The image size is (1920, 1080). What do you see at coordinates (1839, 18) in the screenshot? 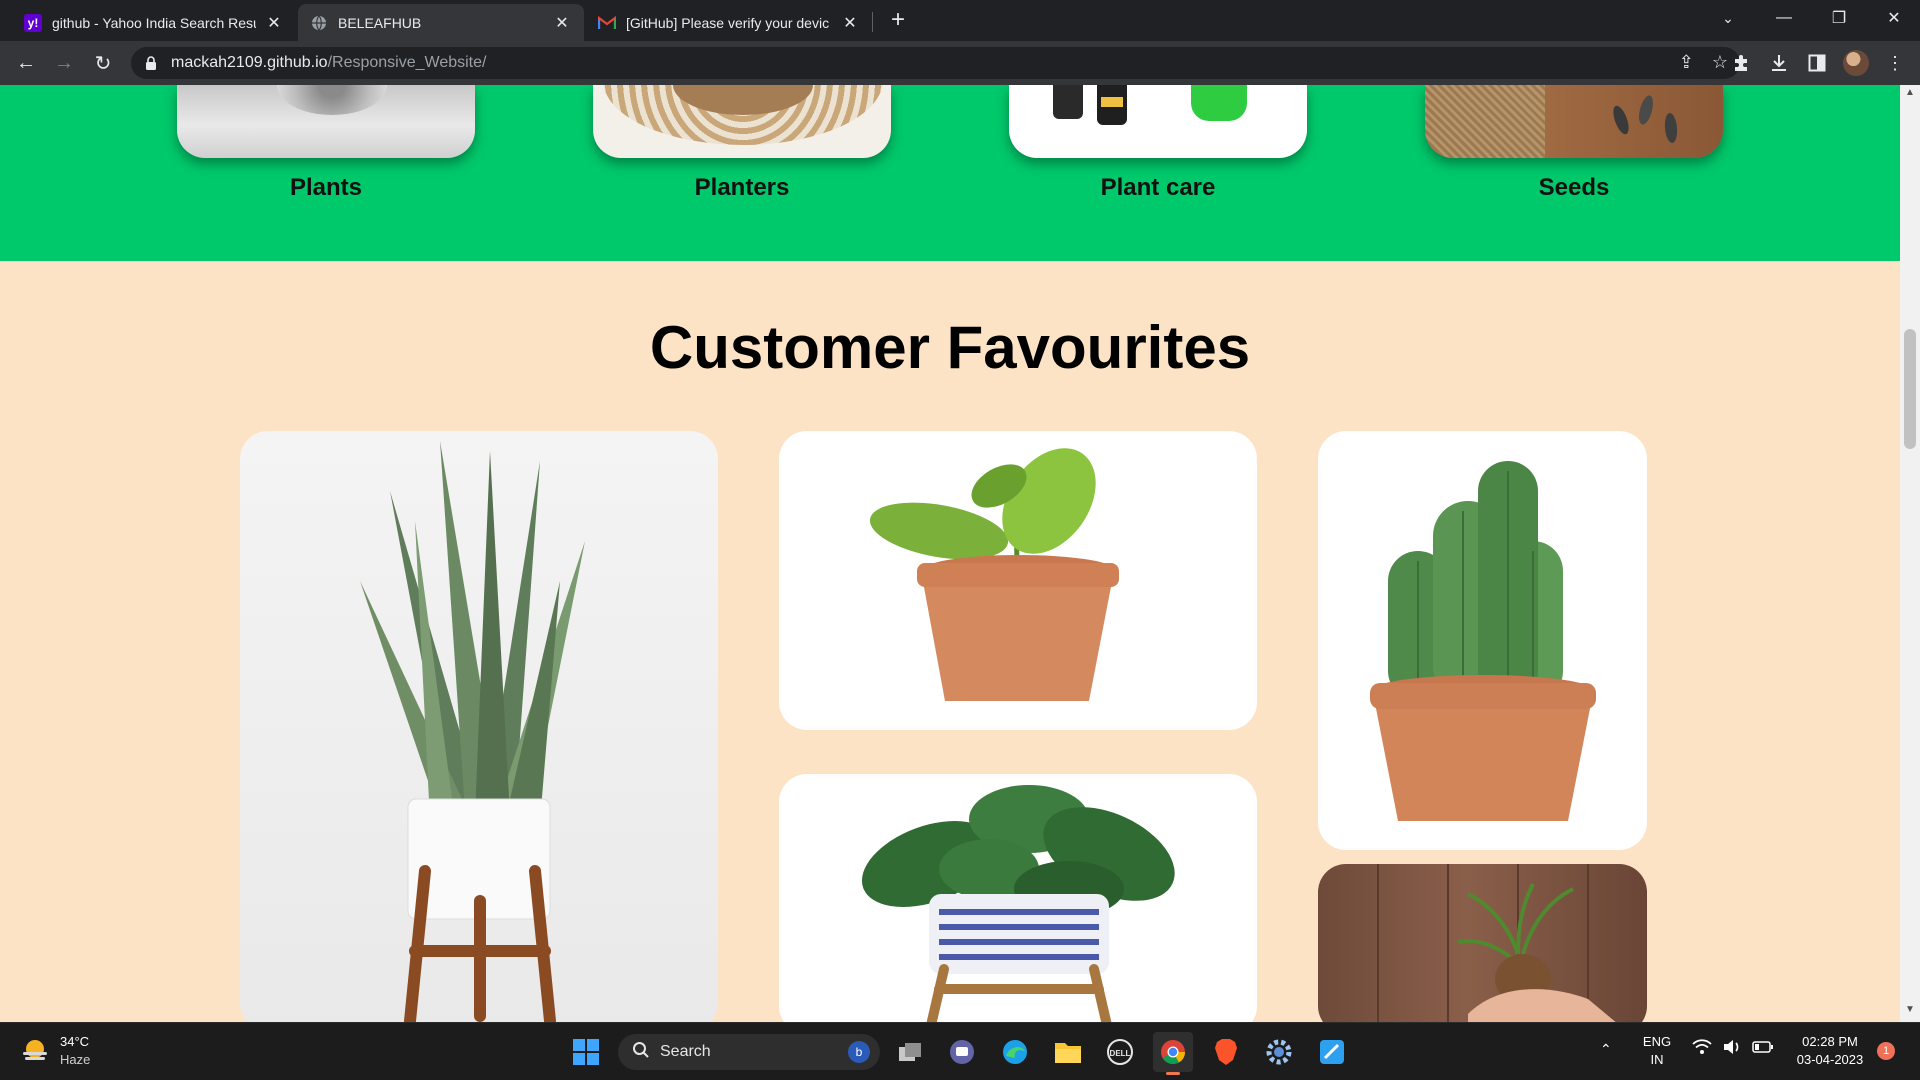
I see `restore-button: ❐` at bounding box center [1839, 18].